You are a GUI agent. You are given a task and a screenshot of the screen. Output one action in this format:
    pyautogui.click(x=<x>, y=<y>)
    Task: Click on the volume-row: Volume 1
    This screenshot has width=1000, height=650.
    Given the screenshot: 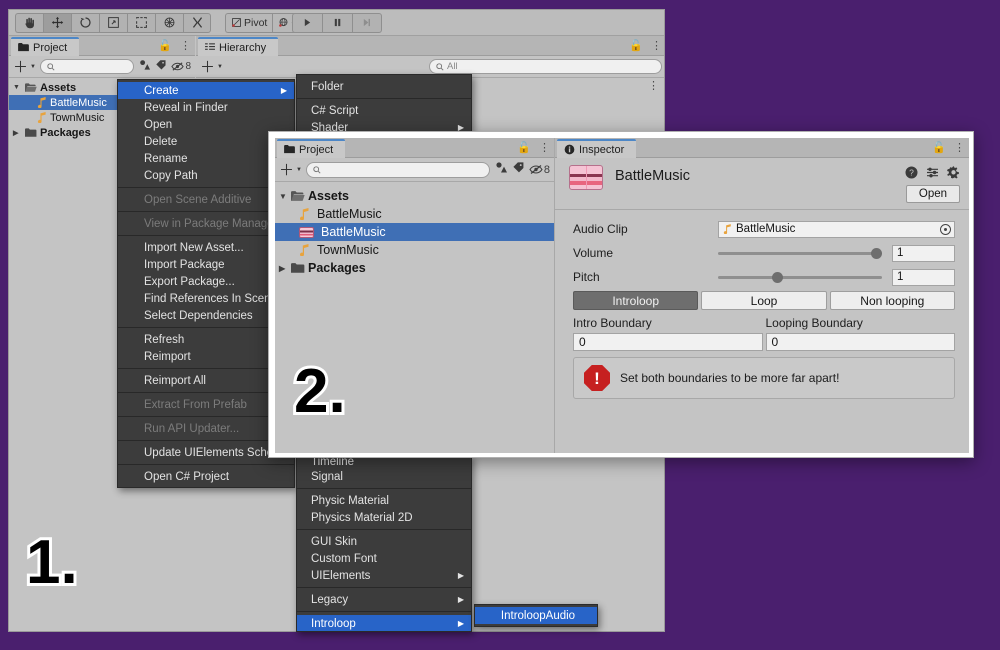 What is the action you would take?
    pyautogui.click(x=764, y=253)
    